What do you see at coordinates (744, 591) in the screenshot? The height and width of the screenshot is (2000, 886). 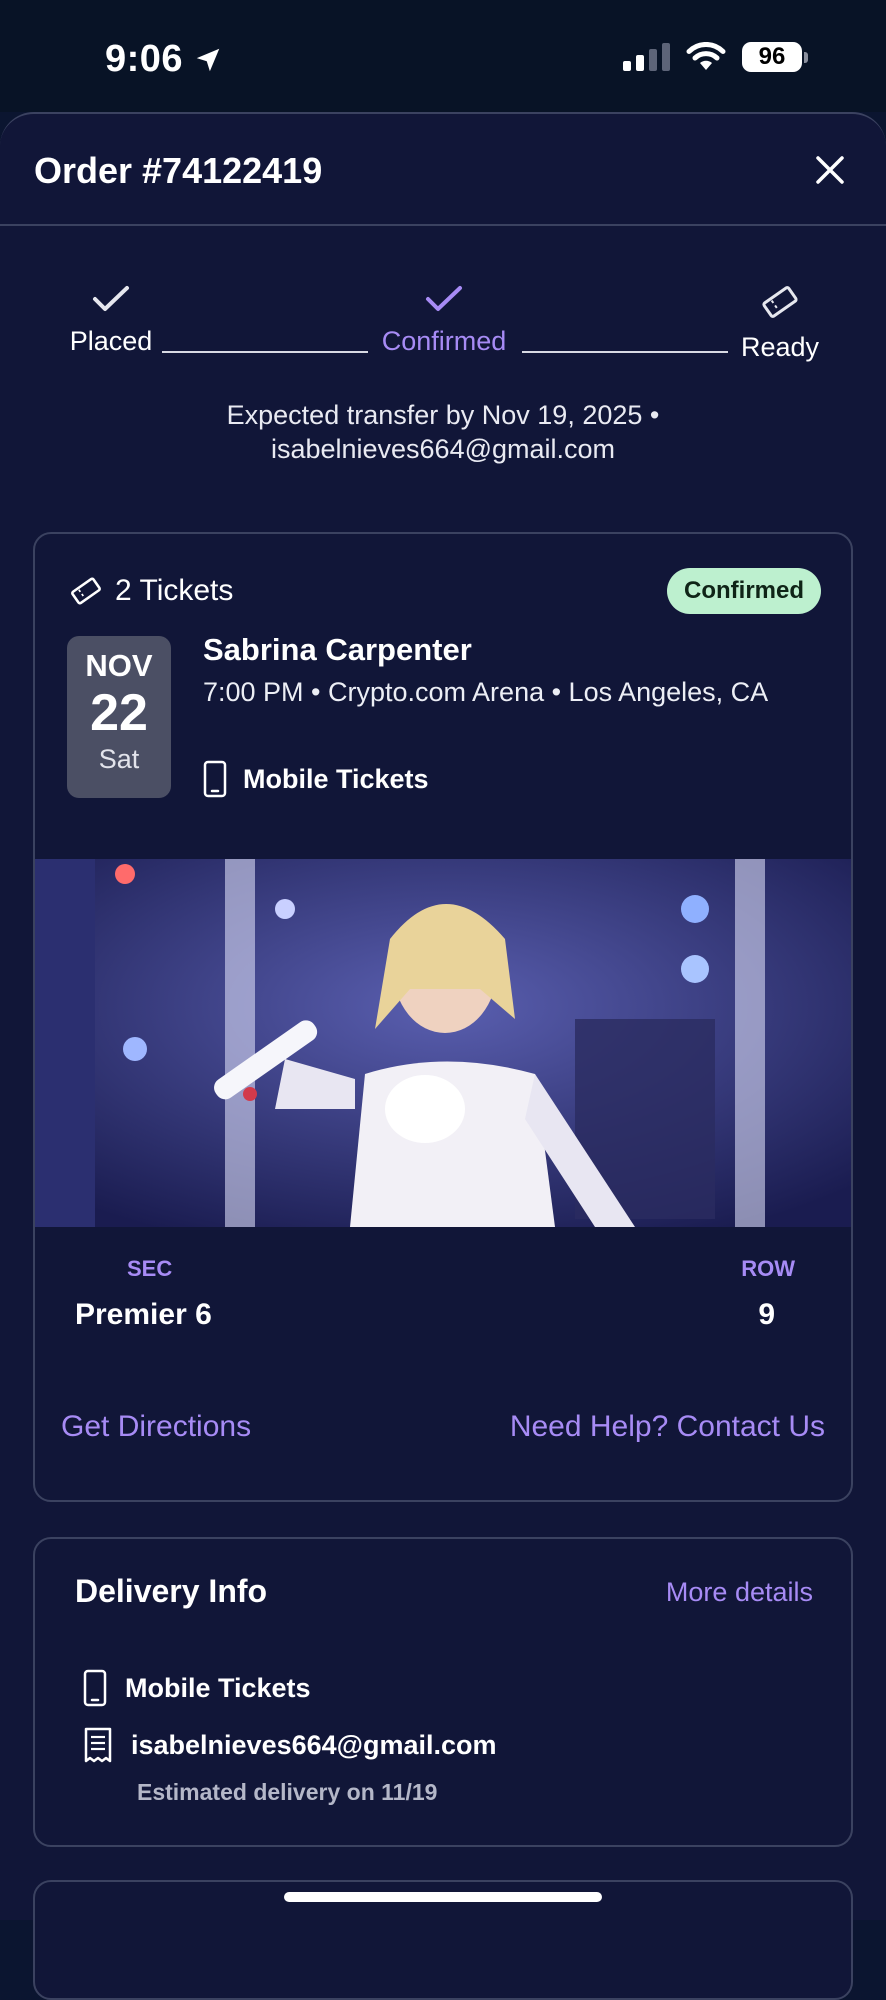 I see `status-badge: Confirmed` at bounding box center [744, 591].